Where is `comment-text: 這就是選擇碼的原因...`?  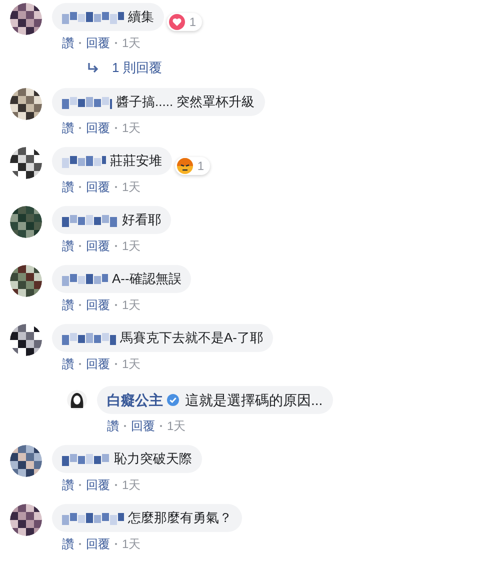
comment-text: 這就是選擇碼的原因... is located at coordinates (254, 400).